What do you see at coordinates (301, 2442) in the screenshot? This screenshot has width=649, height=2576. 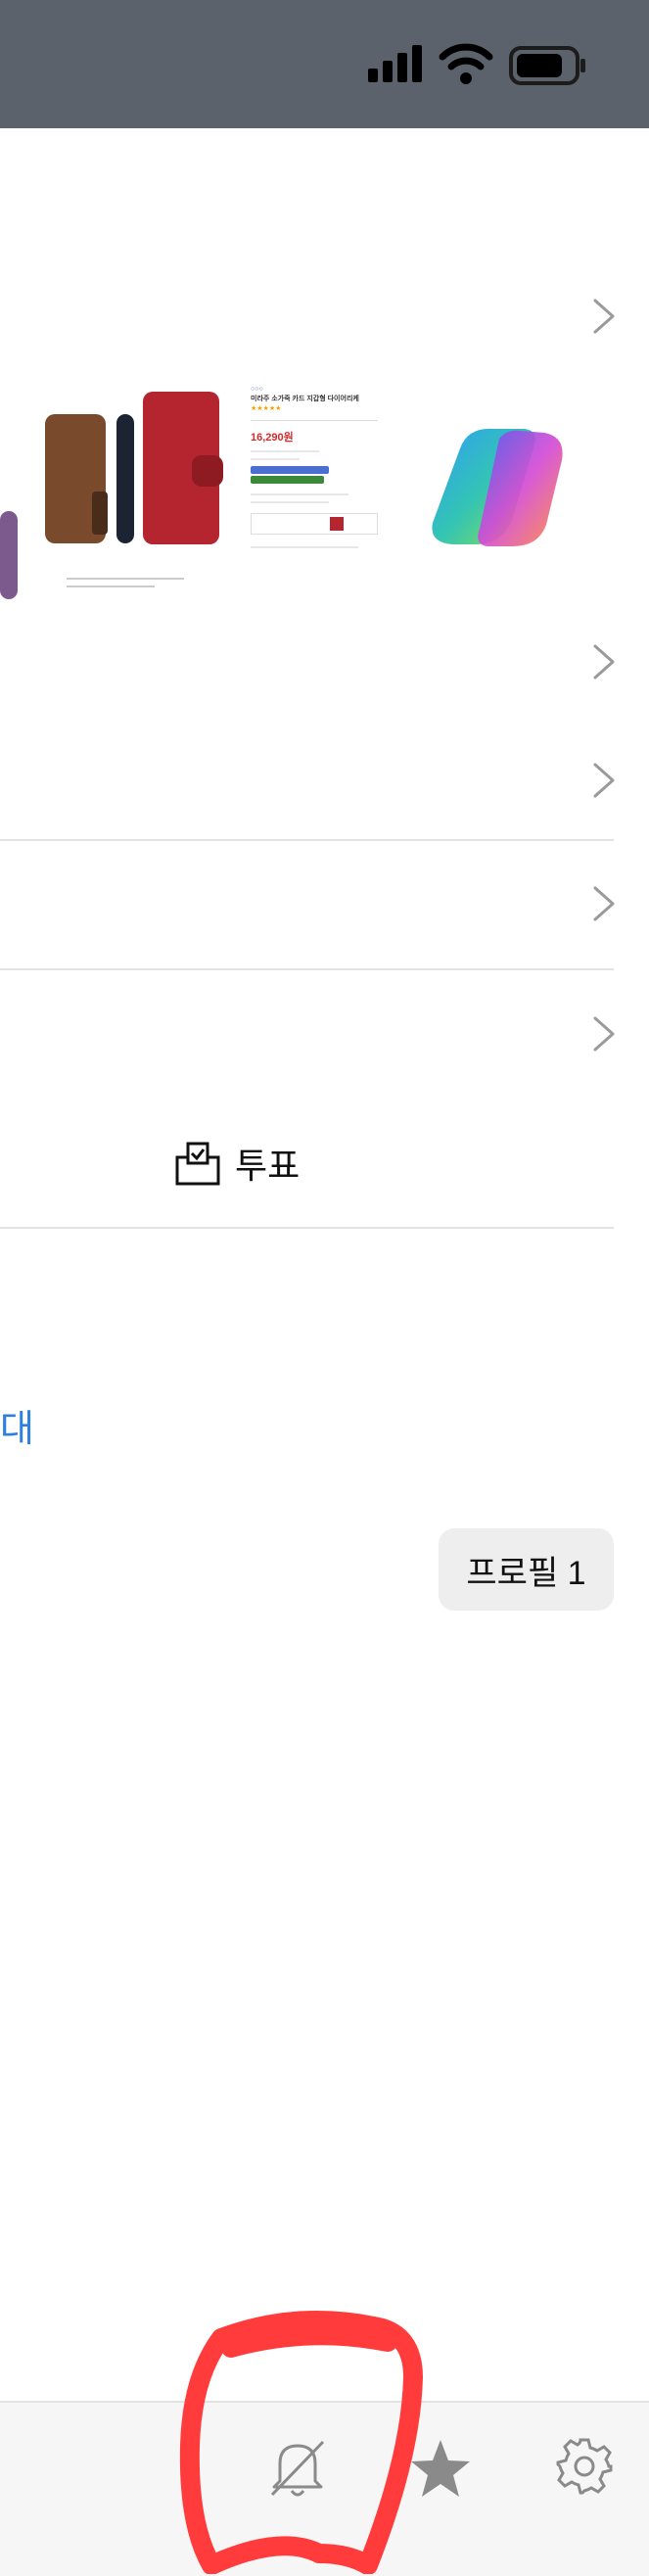 I see `red-circle-annotation` at bounding box center [301, 2442].